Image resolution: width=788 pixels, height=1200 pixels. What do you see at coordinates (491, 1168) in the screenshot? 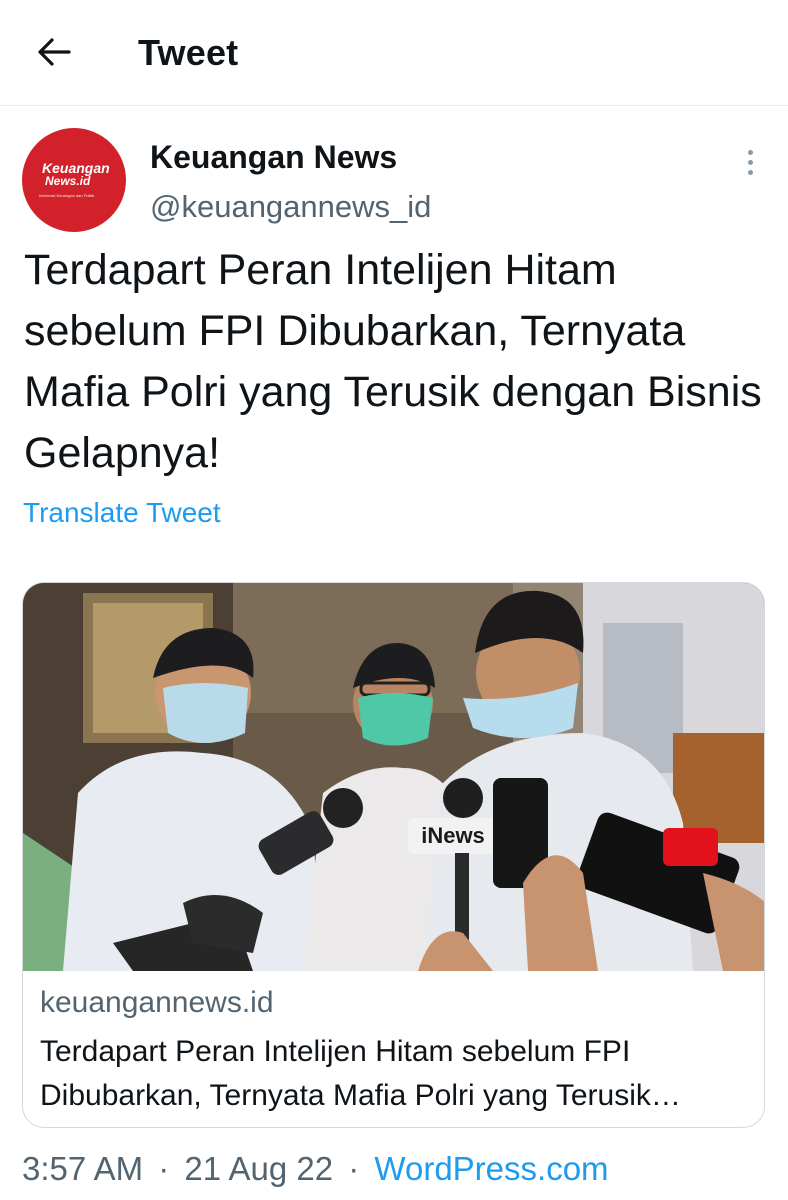
I see `tweet-source-link: WordPress.com` at bounding box center [491, 1168].